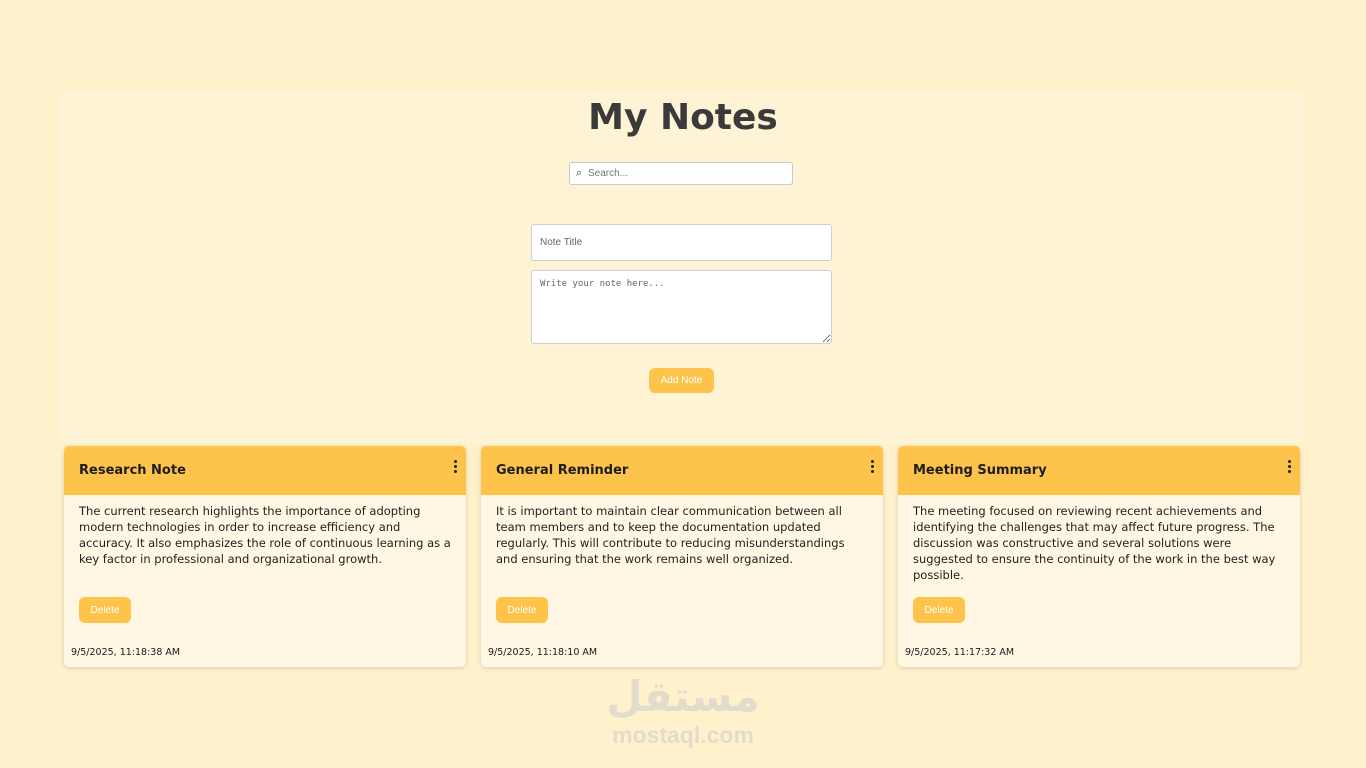 The height and width of the screenshot is (768, 1366). I want to click on watermark-logo: مستقل mostaql.com, so click(683, 710).